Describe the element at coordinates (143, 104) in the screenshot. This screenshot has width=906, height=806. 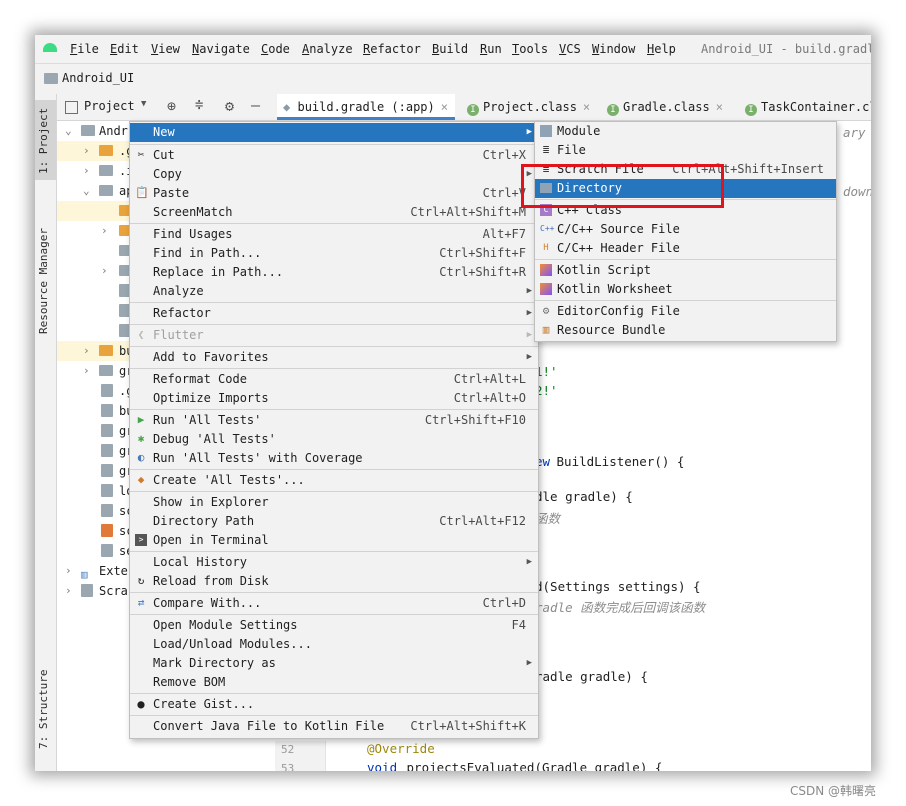
I see `dropdown-chevron-icon: ▼` at that location.